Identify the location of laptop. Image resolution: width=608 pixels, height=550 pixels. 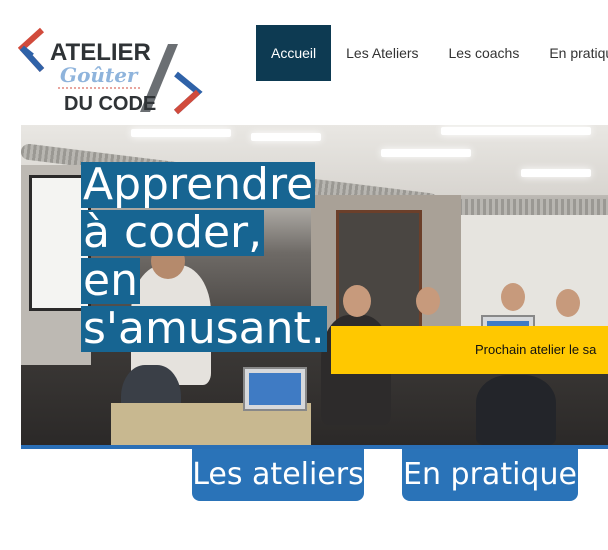
(275, 389).